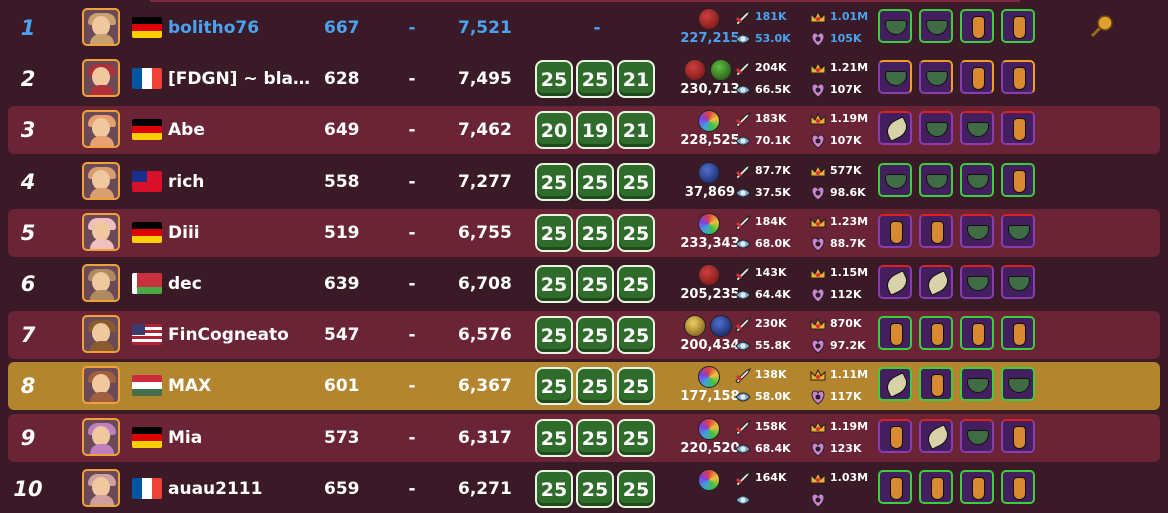 This screenshot has height=513, width=1168. I want to click on player-name-link: Mia, so click(243, 438).